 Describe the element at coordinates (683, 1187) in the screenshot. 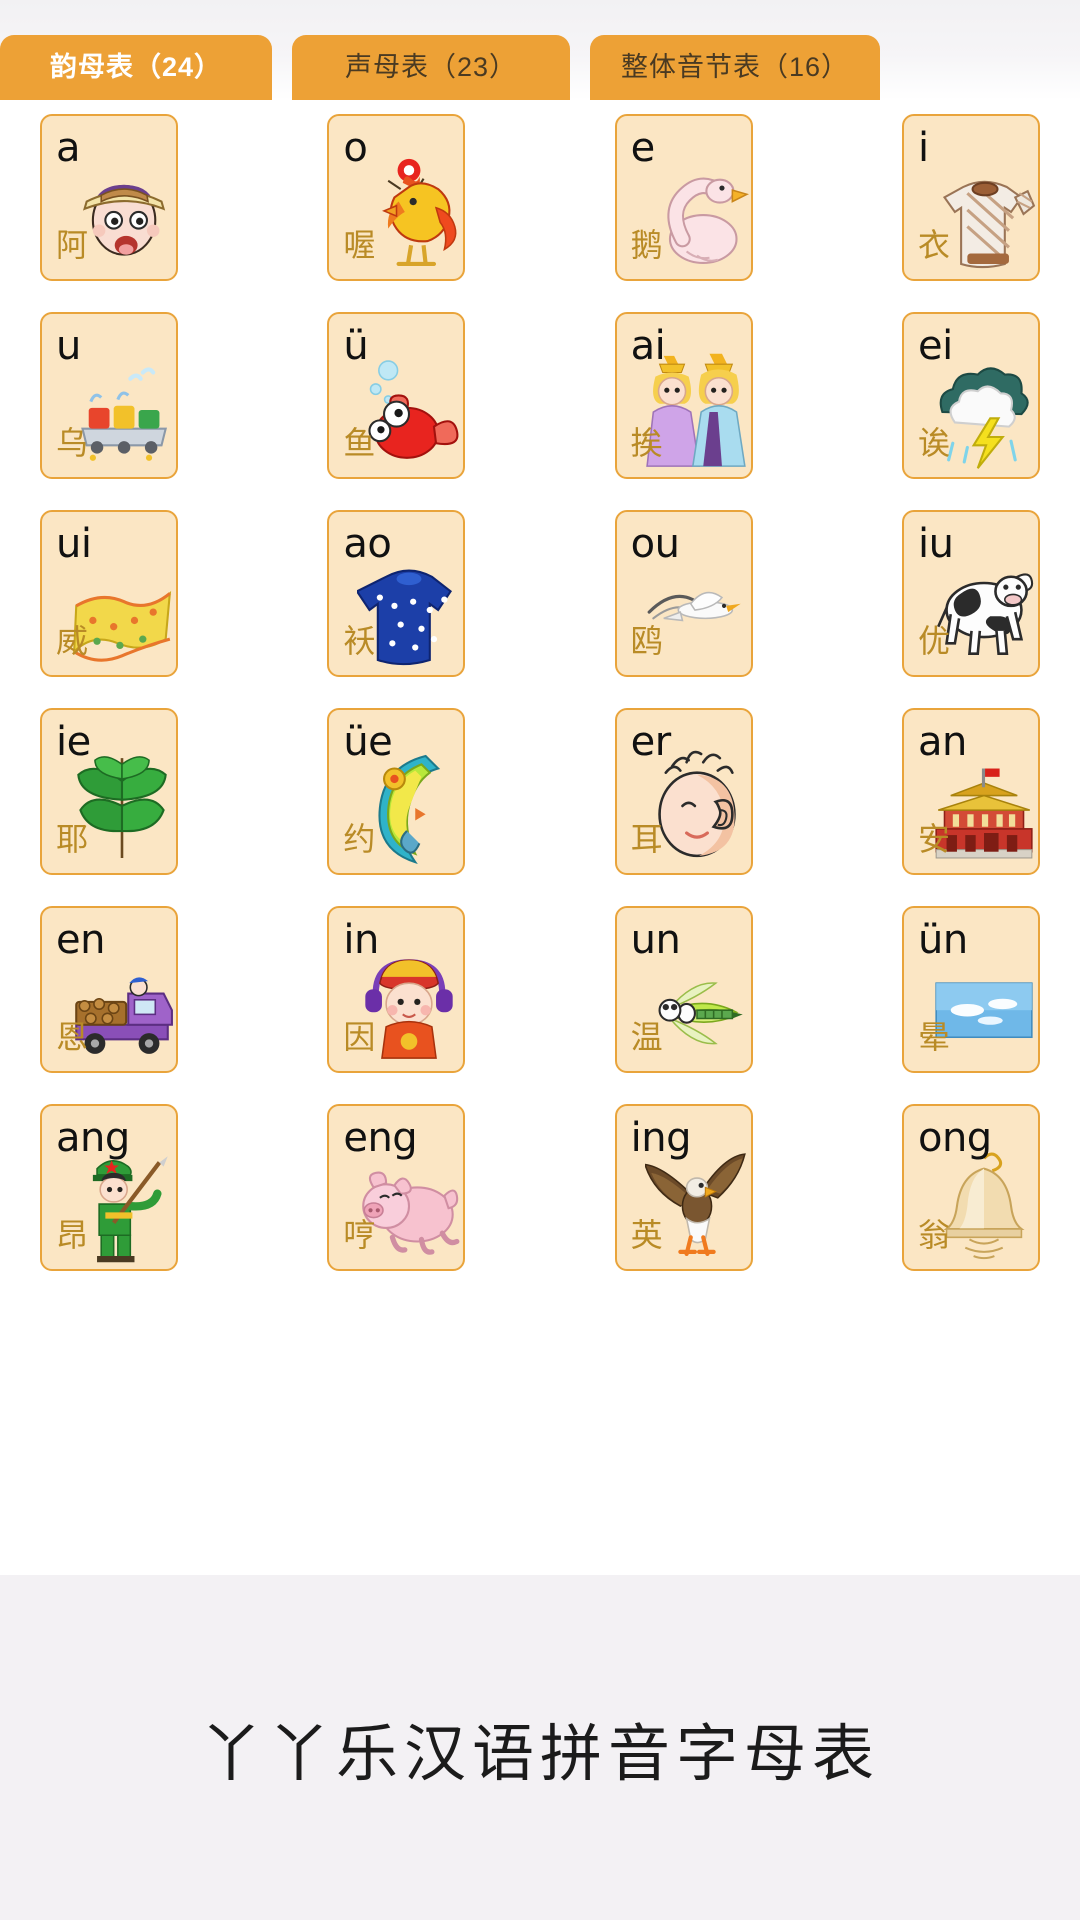

I see `pinyin-card: ing 英` at that location.